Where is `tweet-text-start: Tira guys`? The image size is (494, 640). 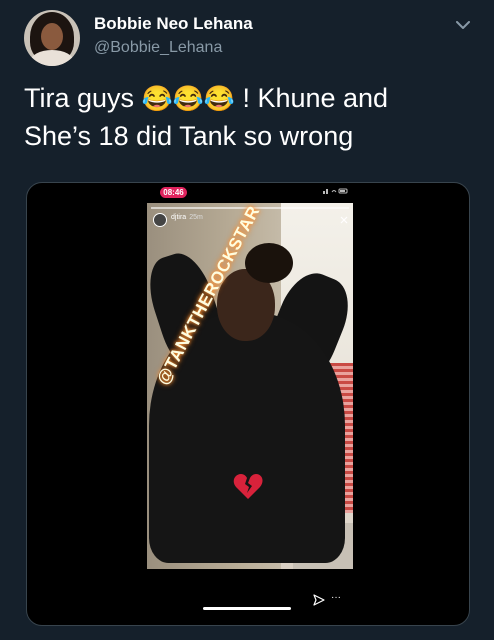
tweet-text-start: Tira guys is located at coordinates (79, 98).